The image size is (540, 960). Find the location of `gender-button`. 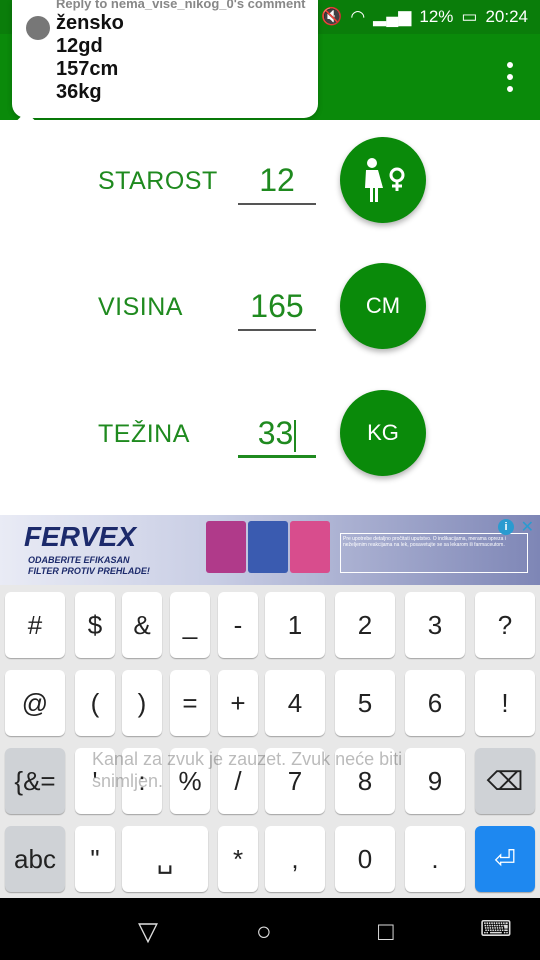

gender-button is located at coordinates (383, 180).